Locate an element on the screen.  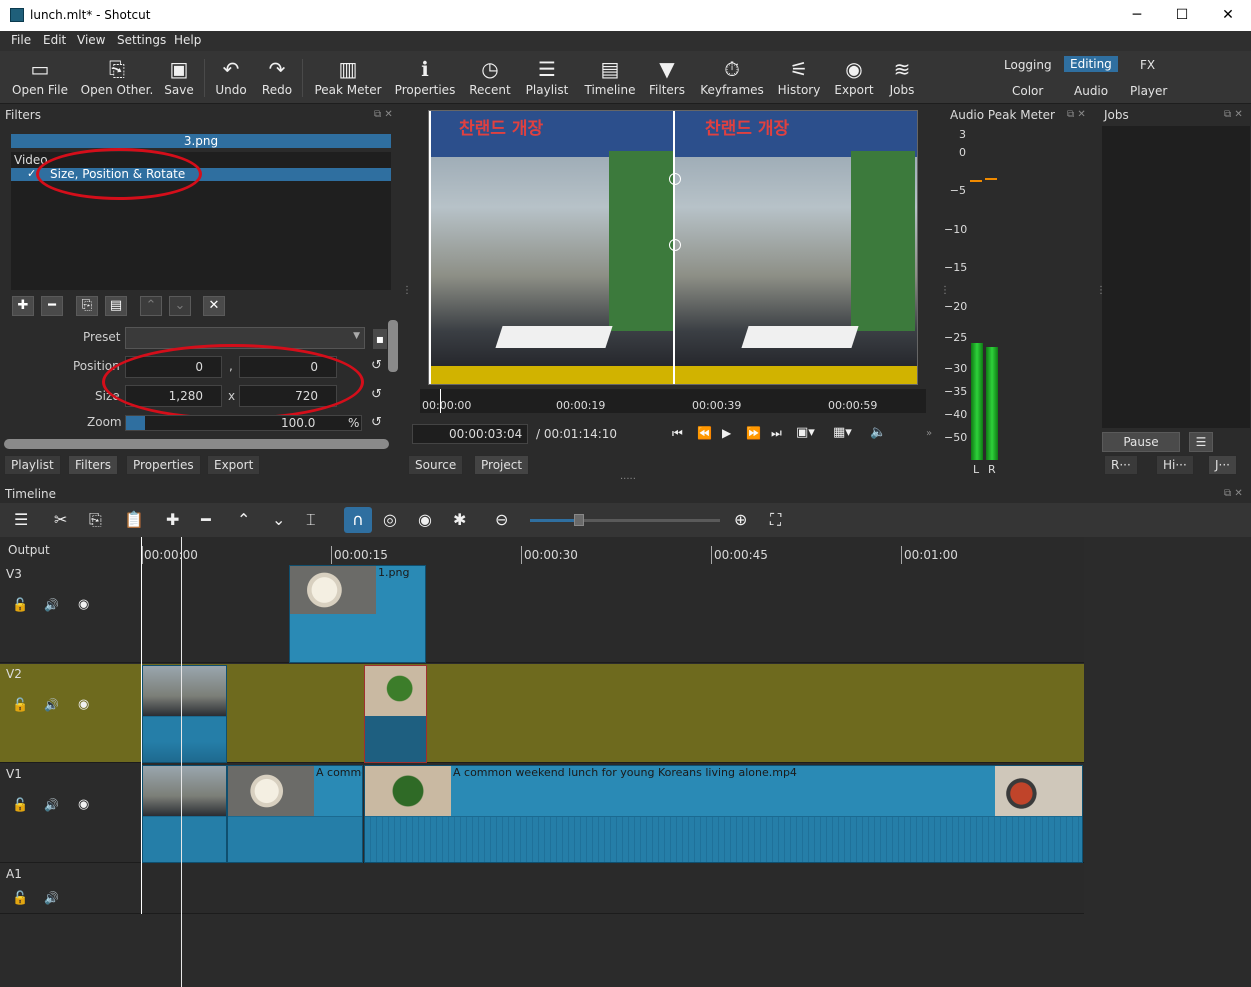
preset-menu-button: ▪ is located at coordinates (380, 339).